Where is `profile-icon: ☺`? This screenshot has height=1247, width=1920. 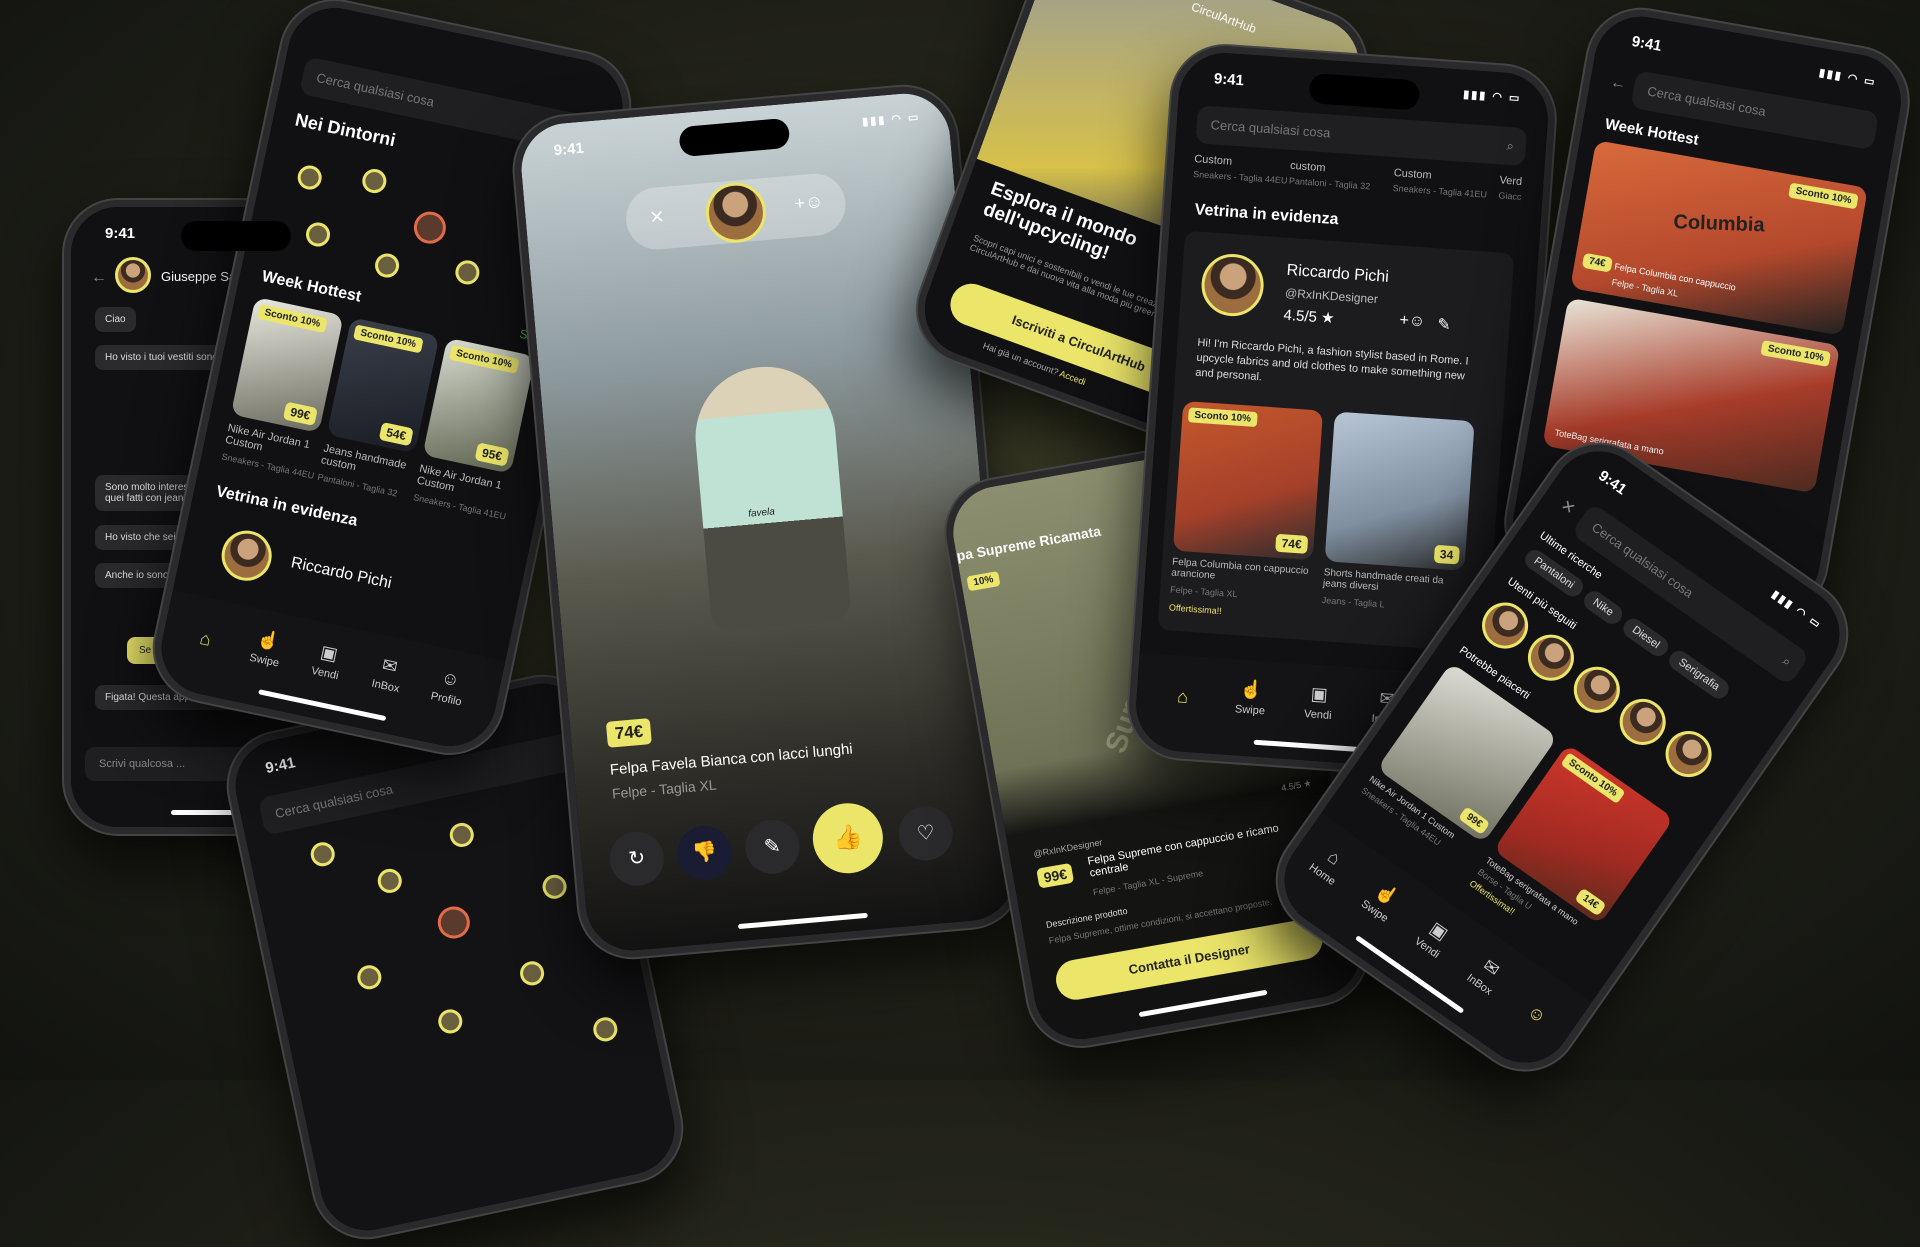
profile-icon: ☺ is located at coordinates (1537, 1014).